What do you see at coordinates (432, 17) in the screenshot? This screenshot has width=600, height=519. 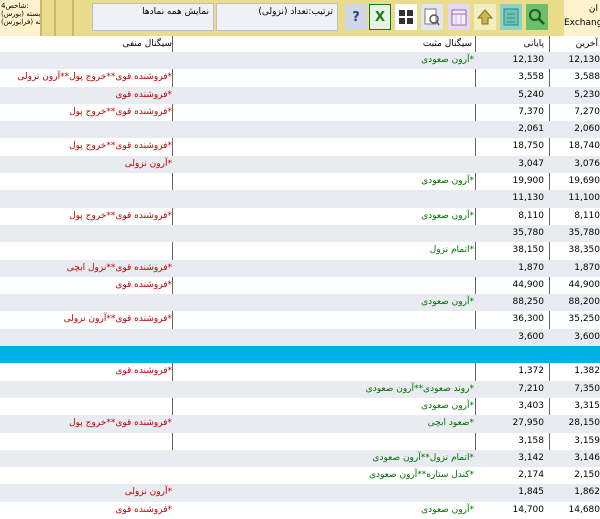 I see `preview-icon` at bounding box center [432, 17].